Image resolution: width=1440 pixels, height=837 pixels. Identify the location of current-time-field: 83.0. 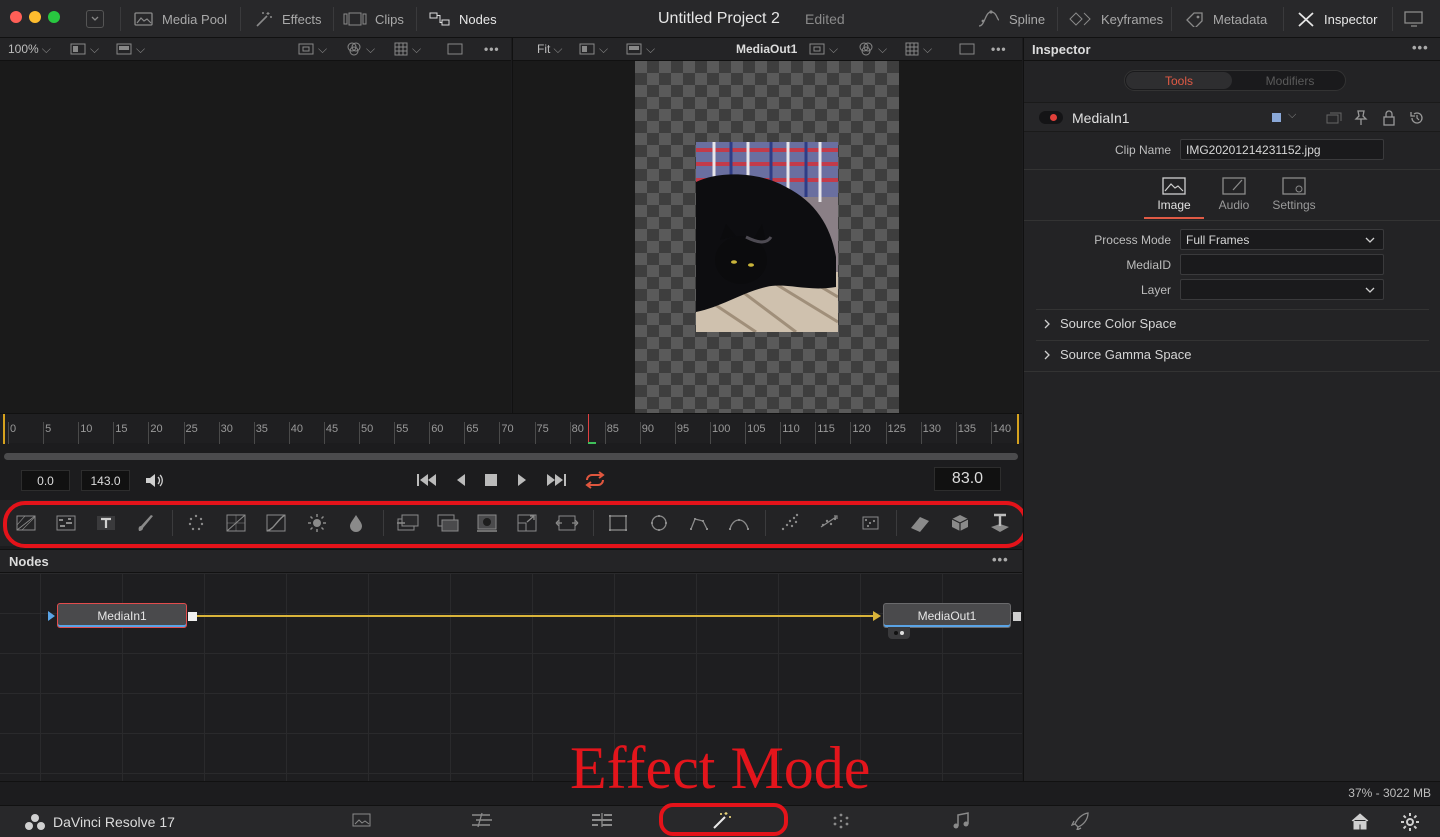
(967, 479).